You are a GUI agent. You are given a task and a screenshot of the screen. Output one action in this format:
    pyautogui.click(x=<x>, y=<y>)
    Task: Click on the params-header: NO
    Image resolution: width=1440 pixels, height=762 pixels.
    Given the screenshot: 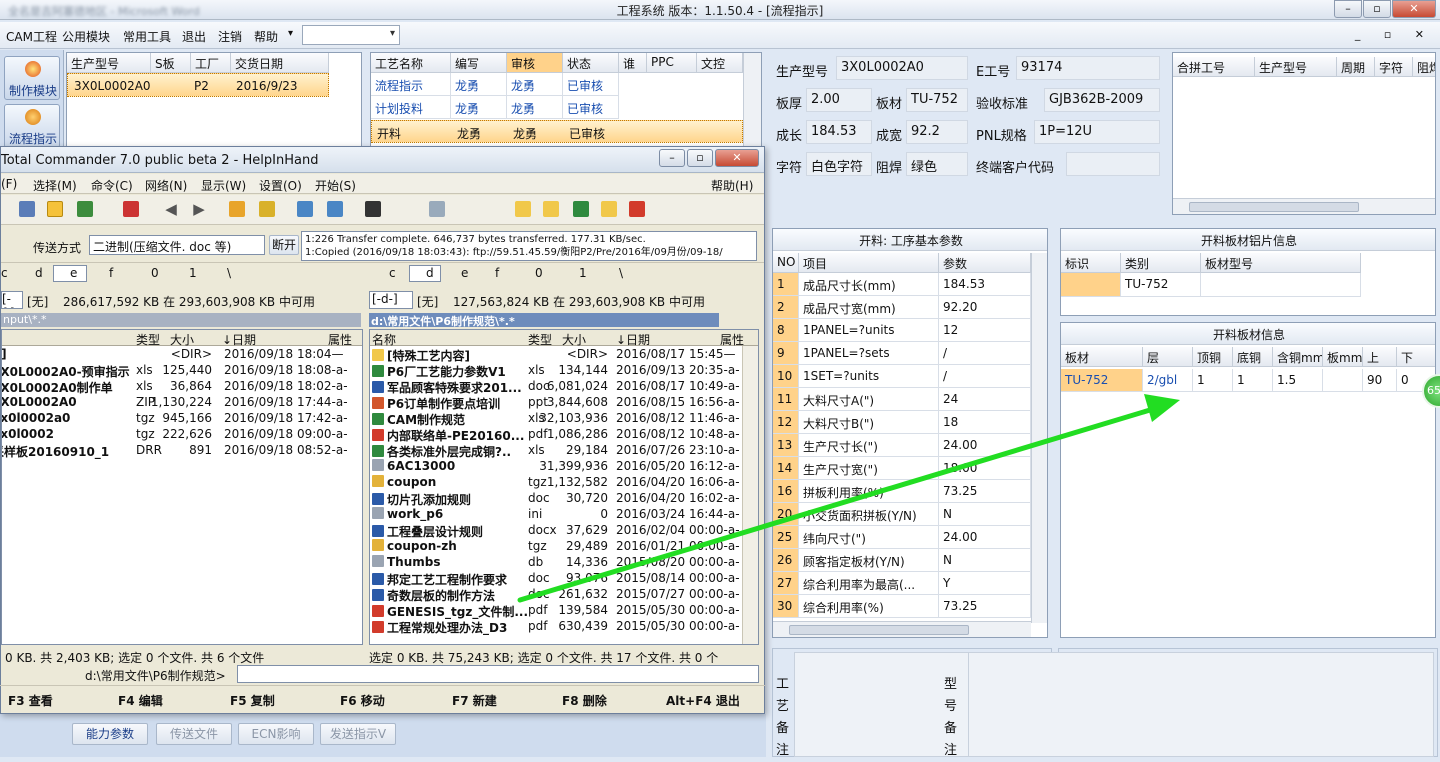 What is the action you would take?
    pyautogui.click(x=786, y=263)
    